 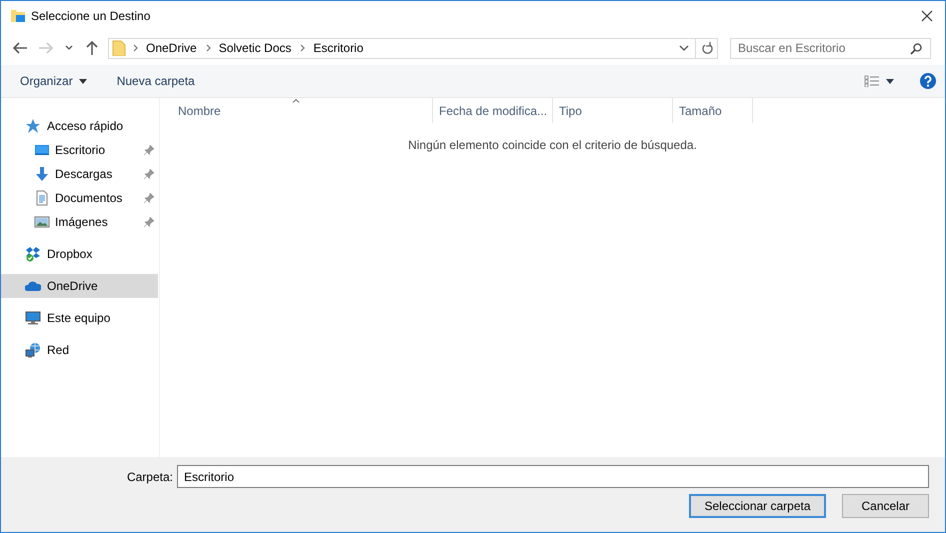 I want to click on image-icon, so click(x=42, y=222).